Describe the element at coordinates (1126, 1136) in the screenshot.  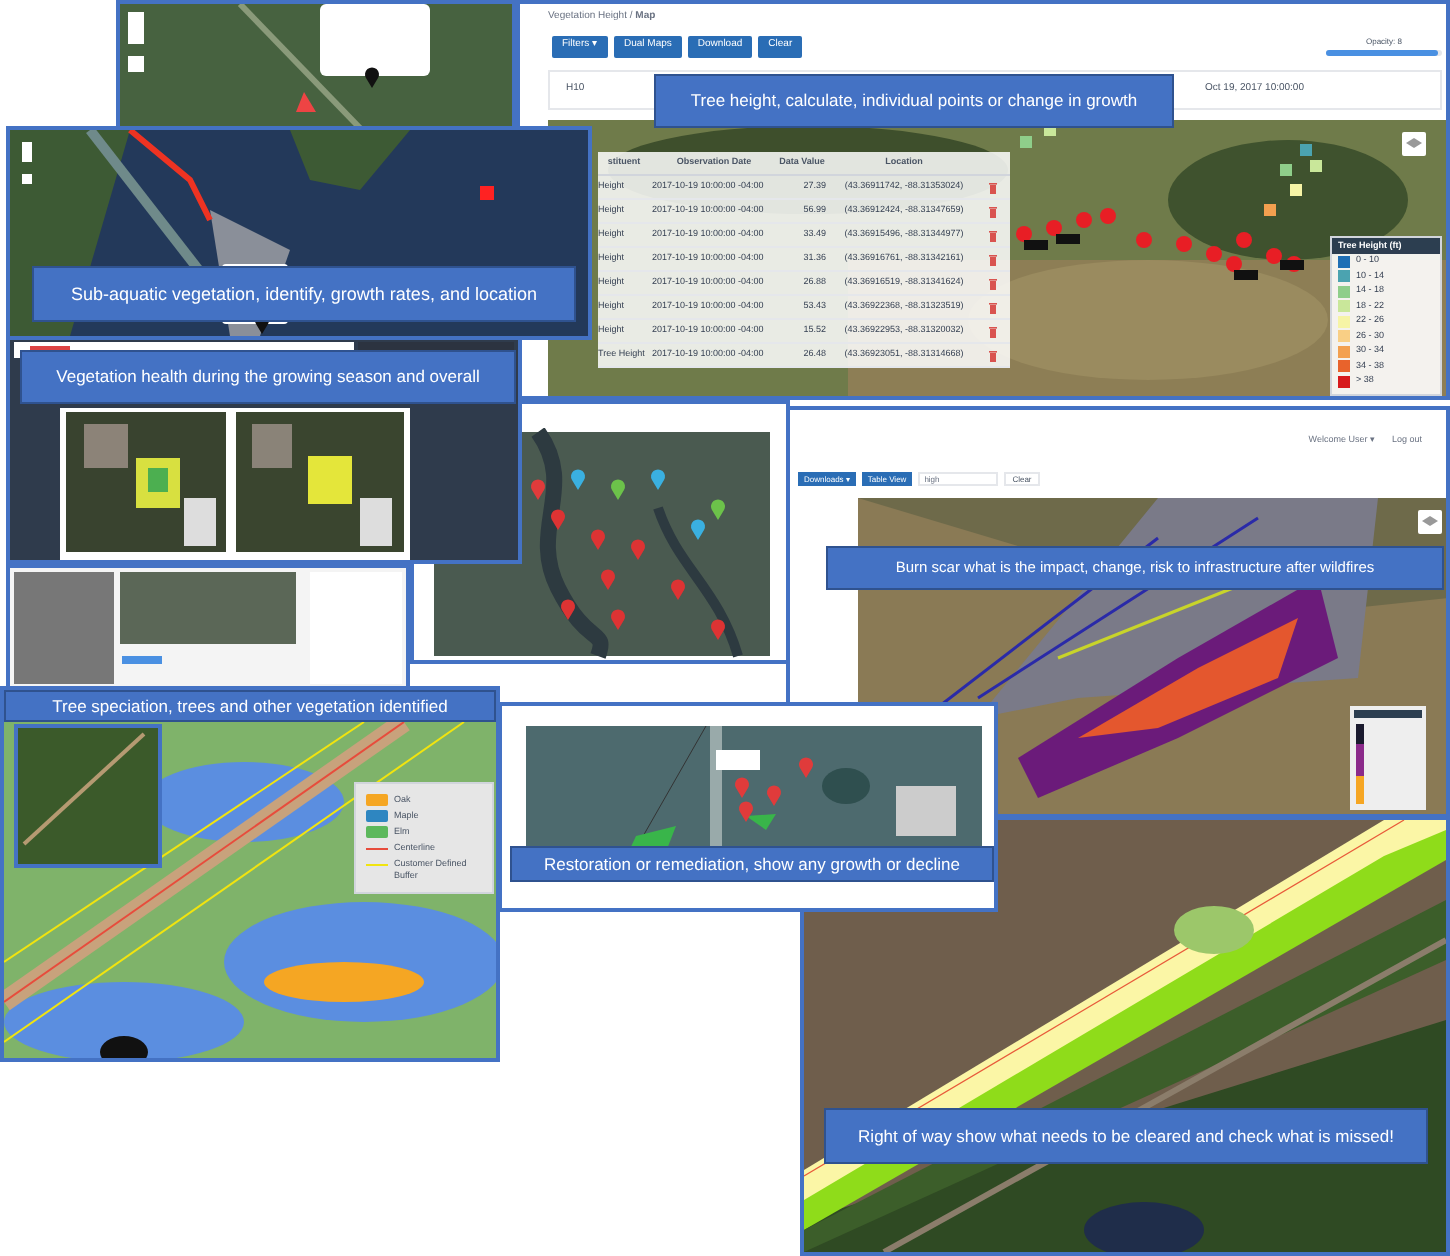
I see `caption: Right of way show what needs to be cleared and check what is missed!` at that location.